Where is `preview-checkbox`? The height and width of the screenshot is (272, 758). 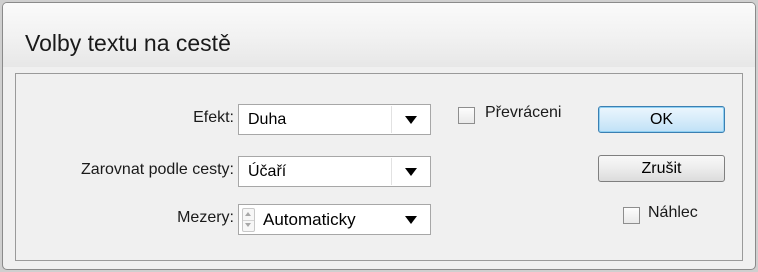 preview-checkbox is located at coordinates (631, 215).